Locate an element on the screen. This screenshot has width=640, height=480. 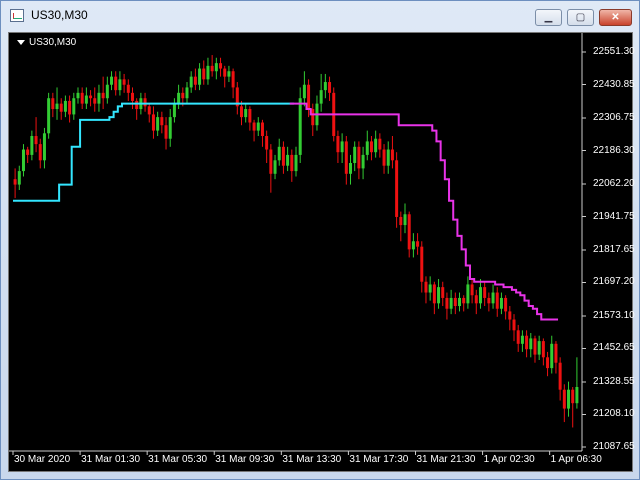
maximize-button: ▢ is located at coordinates (580, 17).